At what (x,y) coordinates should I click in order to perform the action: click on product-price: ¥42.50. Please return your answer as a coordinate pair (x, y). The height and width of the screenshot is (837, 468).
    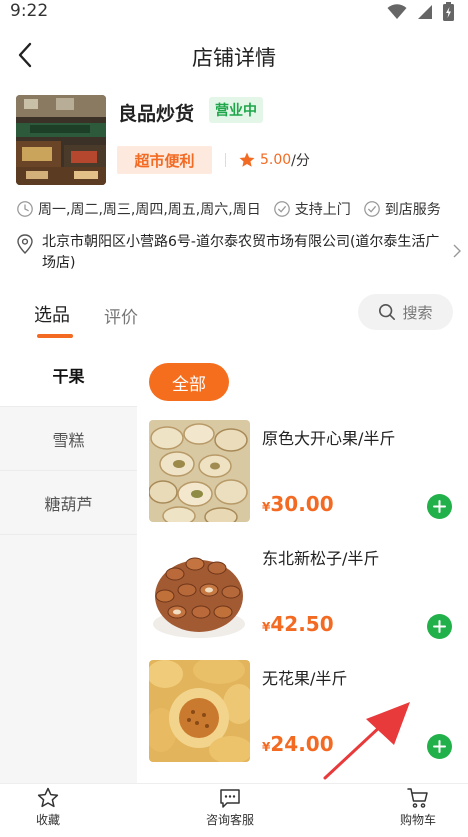
    Looking at the image, I should click on (298, 624).